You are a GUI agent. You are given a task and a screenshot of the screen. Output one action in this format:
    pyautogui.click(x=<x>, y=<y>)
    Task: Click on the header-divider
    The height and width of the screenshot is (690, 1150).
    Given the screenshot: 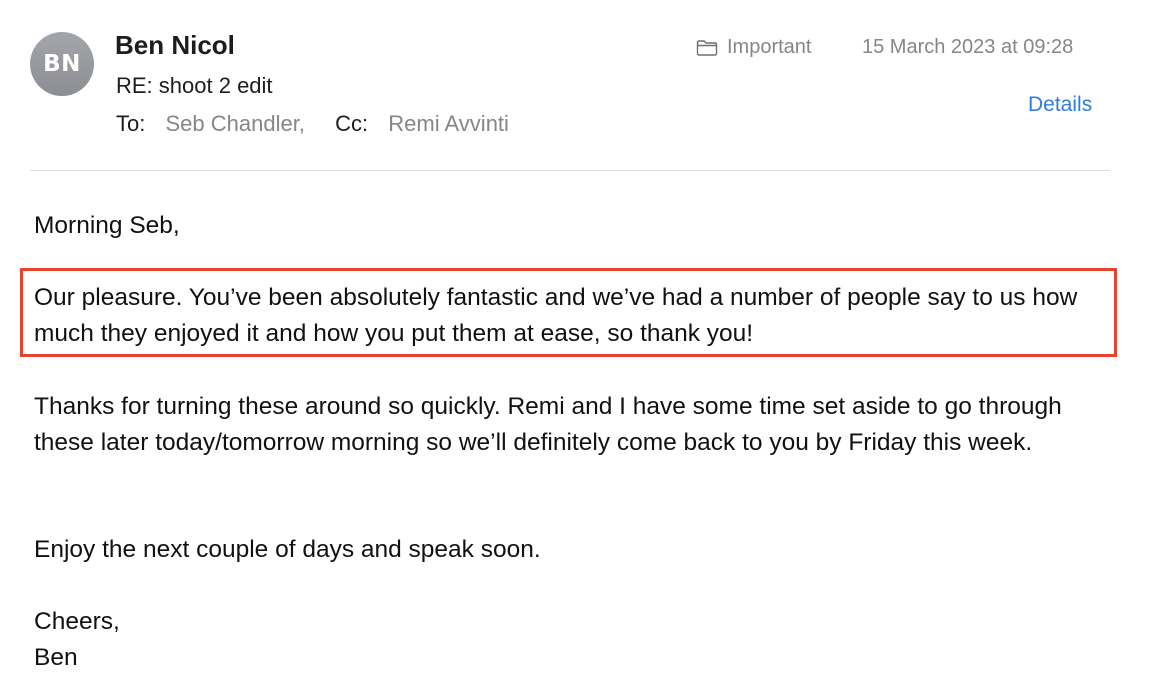 What is the action you would take?
    pyautogui.click(x=570, y=170)
    